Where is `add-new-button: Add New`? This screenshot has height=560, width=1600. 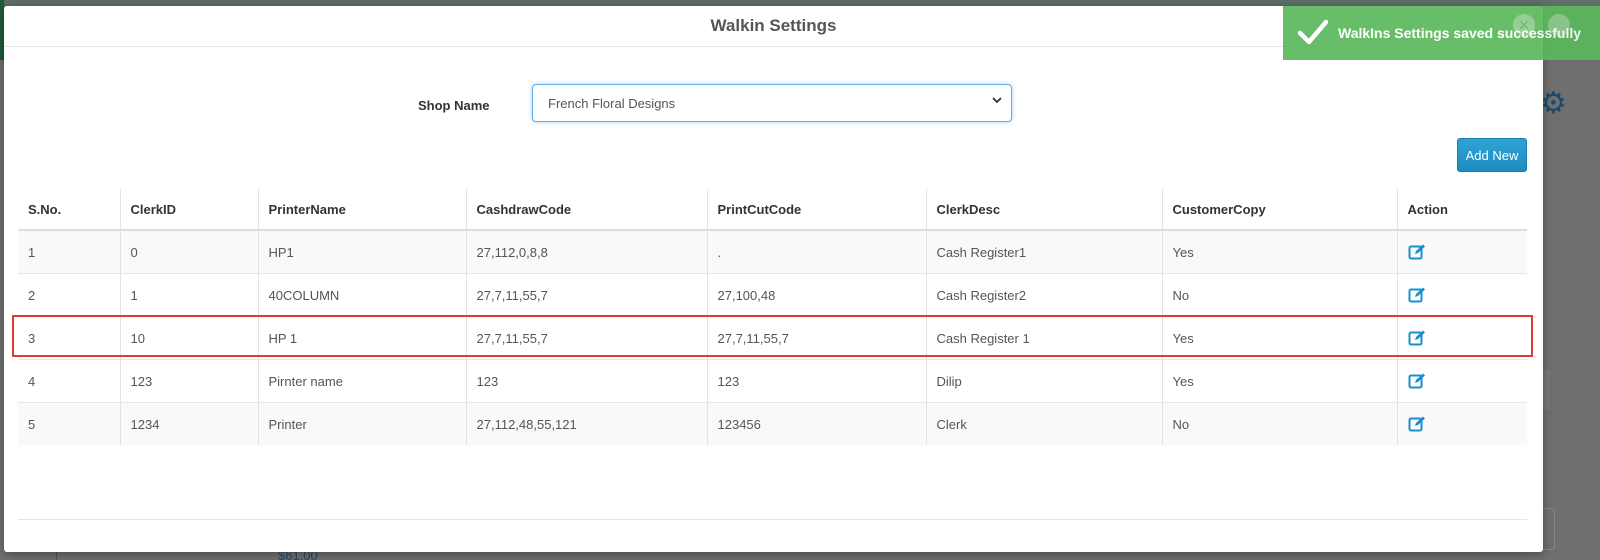
add-new-button: Add New is located at coordinates (1492, 155).